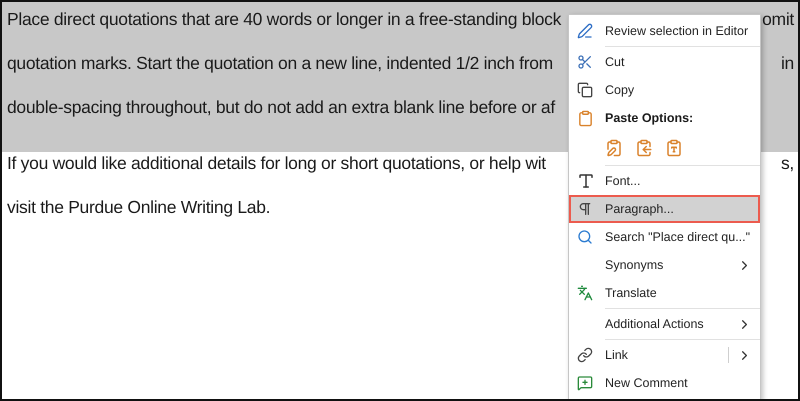 The image size is (800, 401). I want to click on document-text: visit the Purdue Online Writing Lab., so click(138, 207).